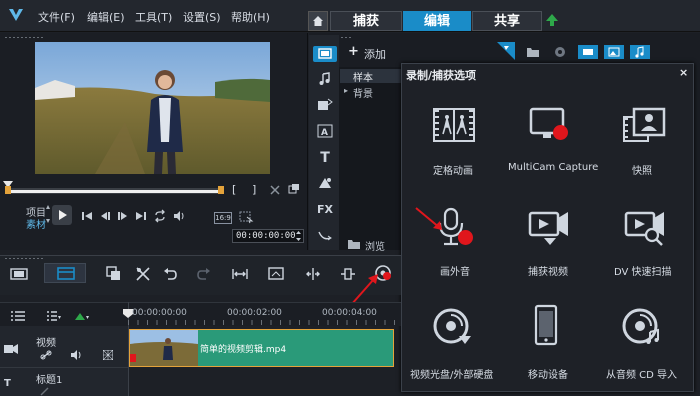  I want to click on tools-icon, so click(143, 274).